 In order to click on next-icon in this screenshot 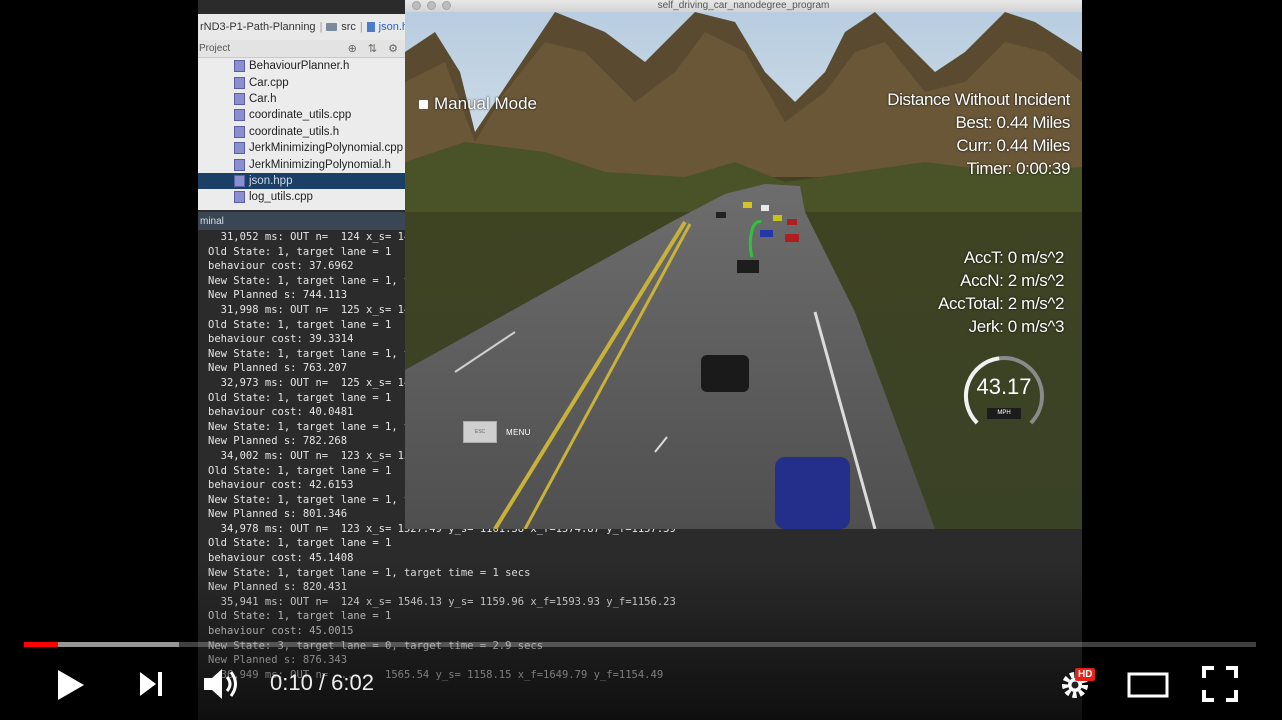, I will do `click(152, 684)`.